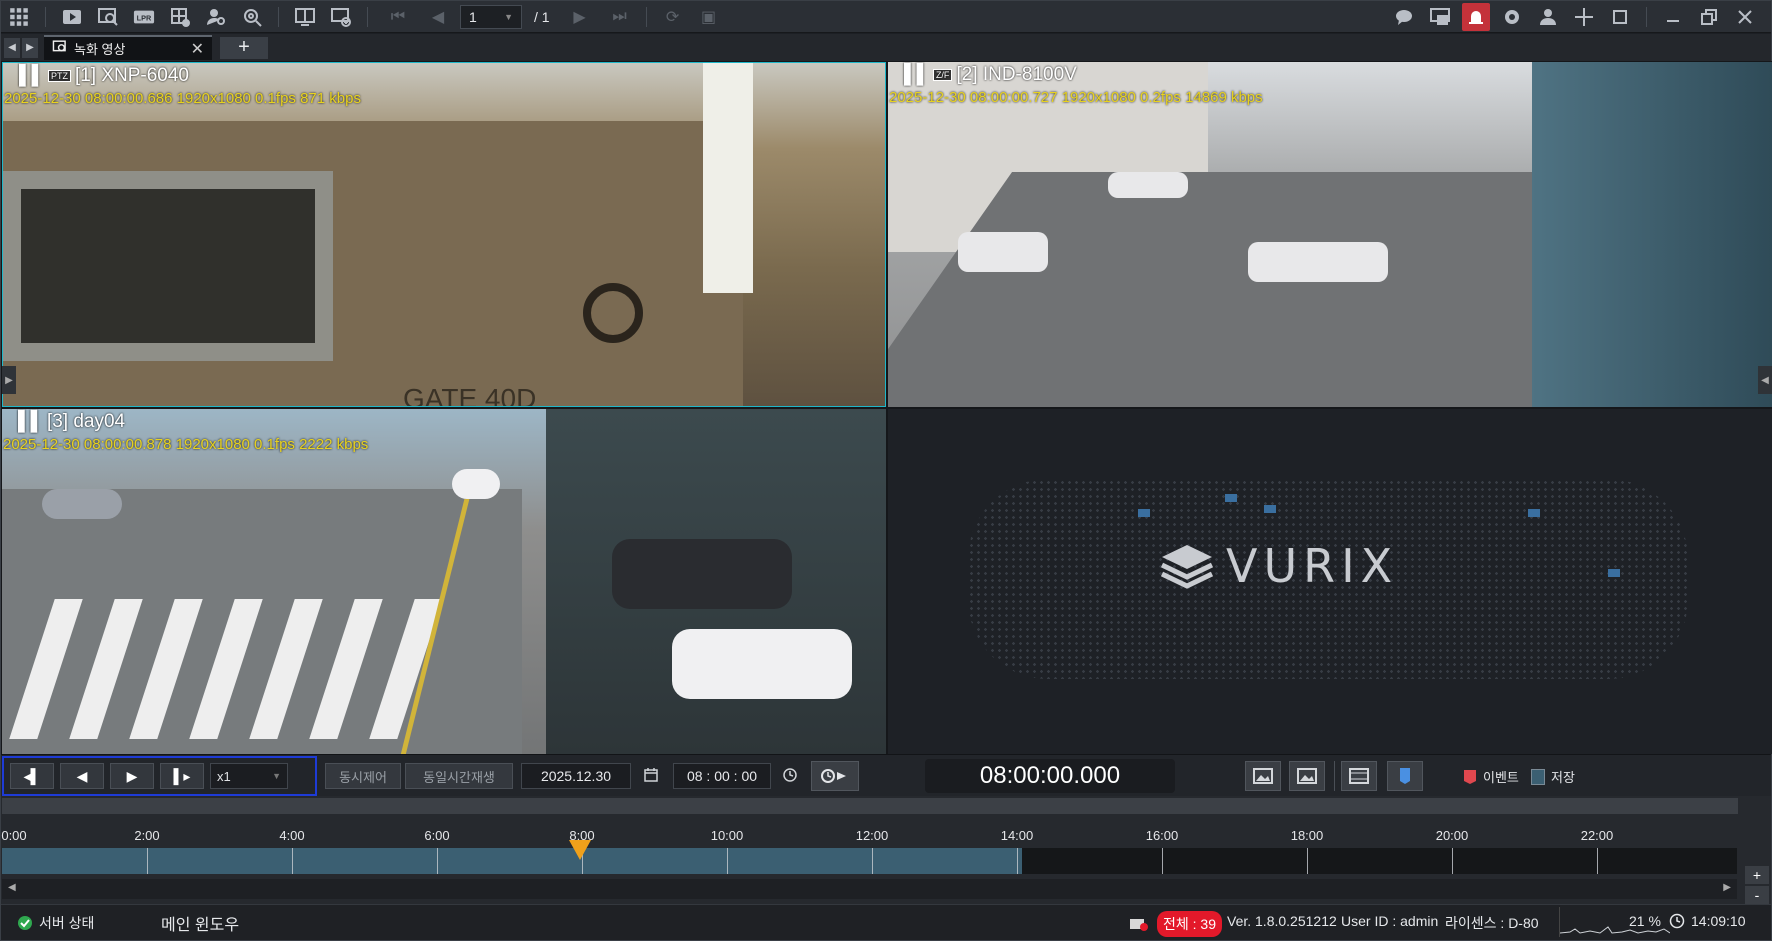 Image resolution: width=1772 pixels, height=941 pixels. I want to click on zoom-in-button: +, so click(1757, 875).